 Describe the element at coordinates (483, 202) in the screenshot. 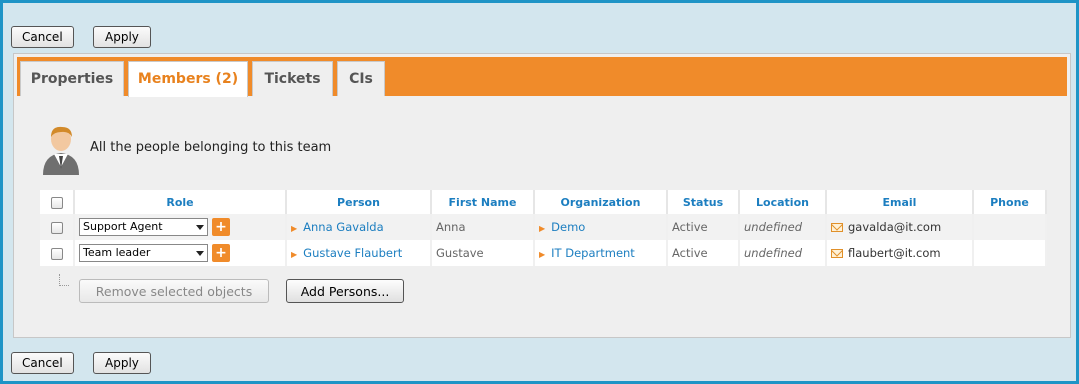

I see `col-first-name: First Name` at that location.